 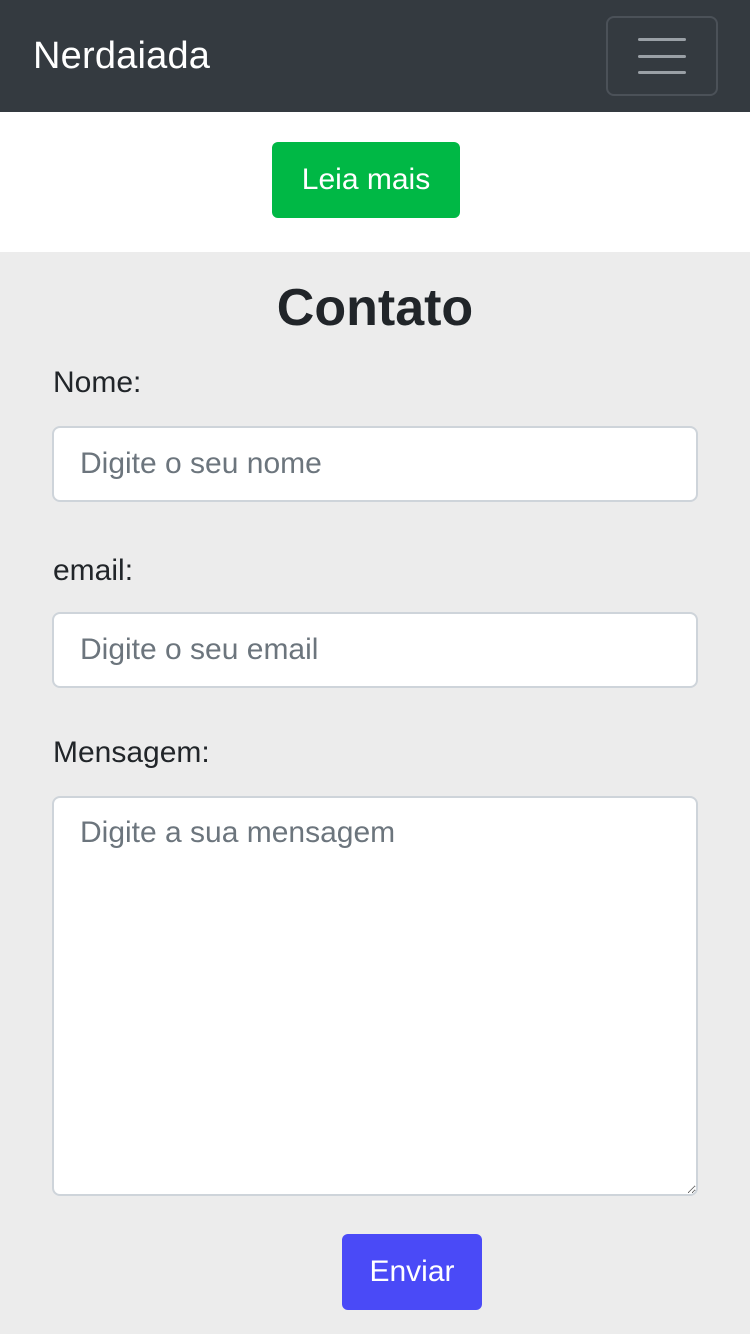 What do you see at coordinates (97, 382) in the screenshot?
I see `name-label: Nome:` at bounding box center [97, 382].